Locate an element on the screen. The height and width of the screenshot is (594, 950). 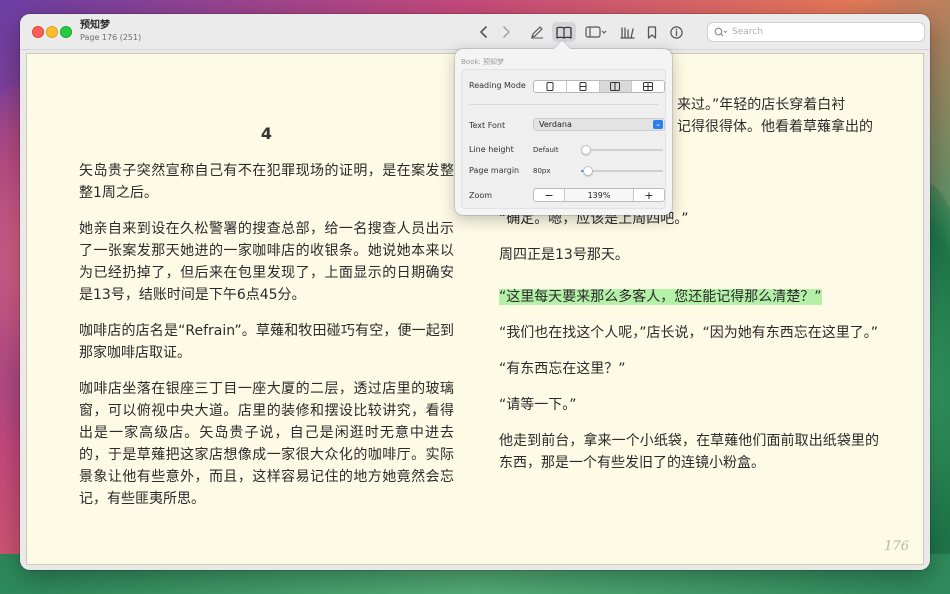
single-page-icon is located at coordinates (550, 86).